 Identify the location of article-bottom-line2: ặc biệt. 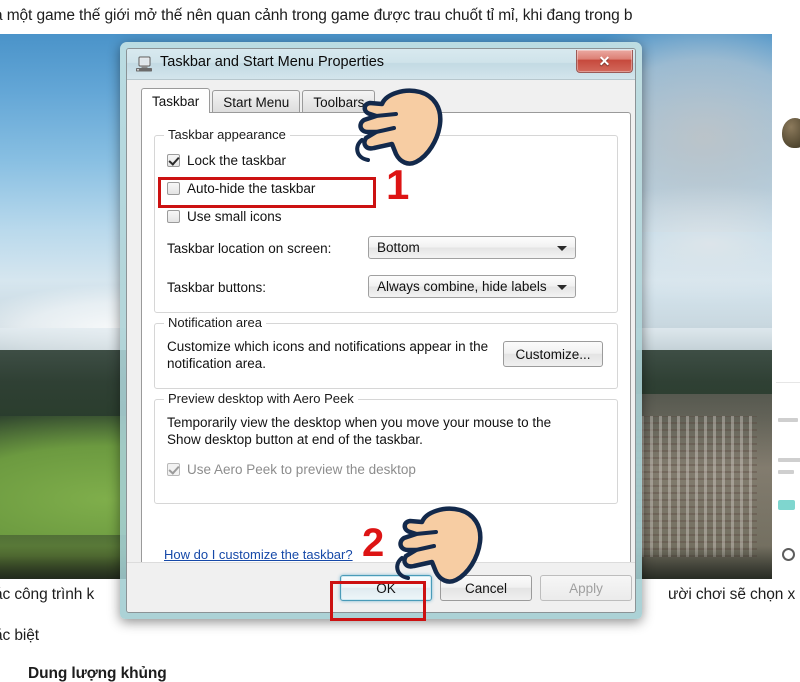
(19, 635).